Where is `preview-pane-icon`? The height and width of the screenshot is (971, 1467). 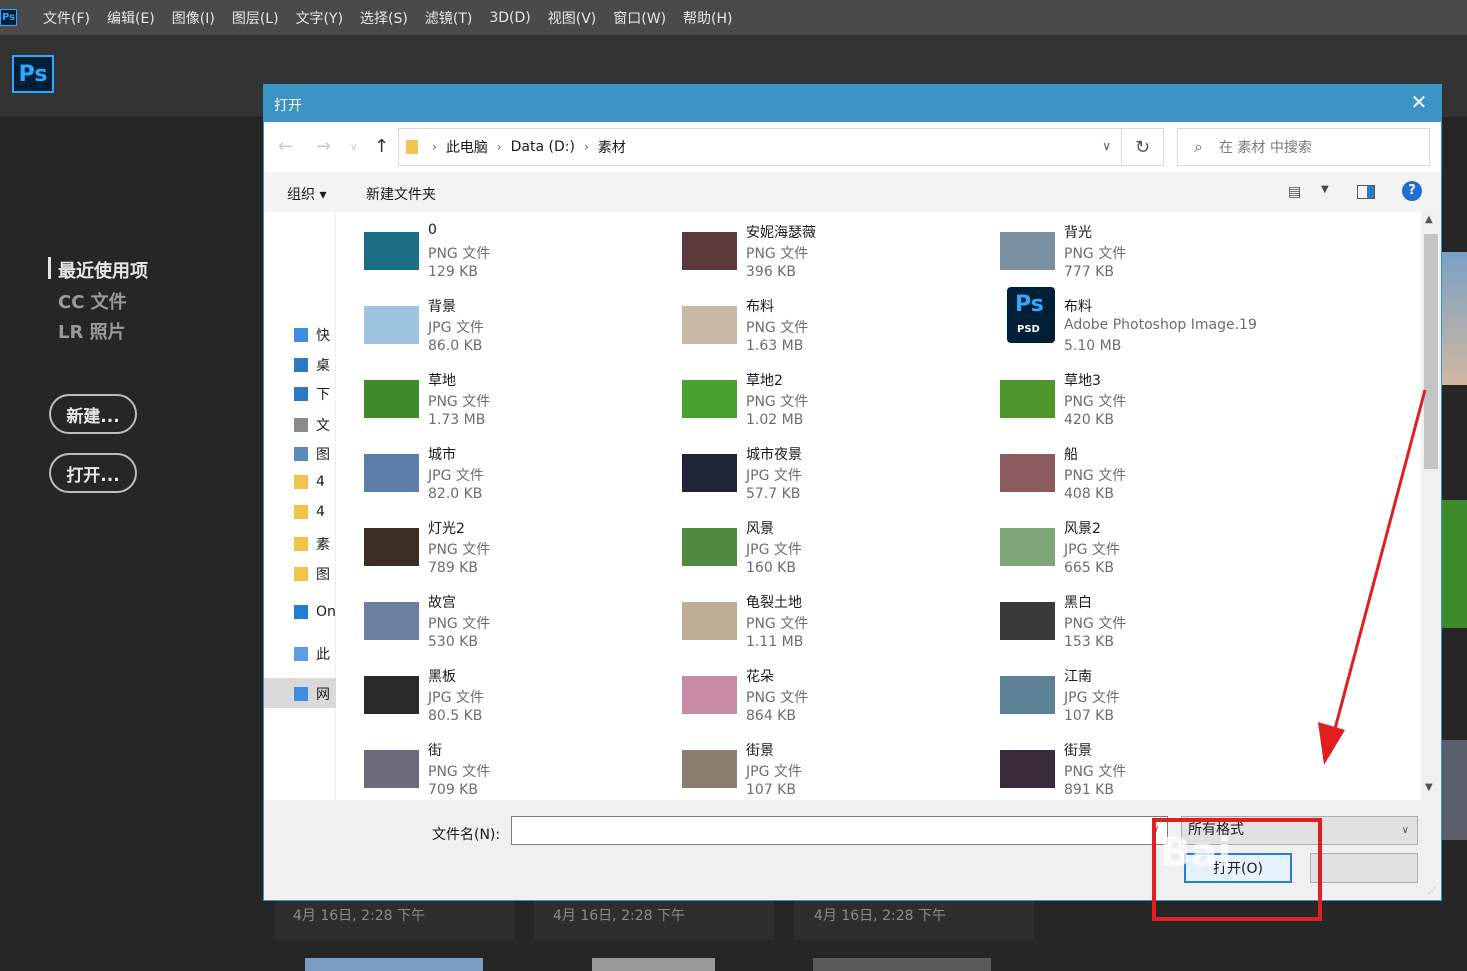
preview-pane-icon is located at coordinates (1366, 192).